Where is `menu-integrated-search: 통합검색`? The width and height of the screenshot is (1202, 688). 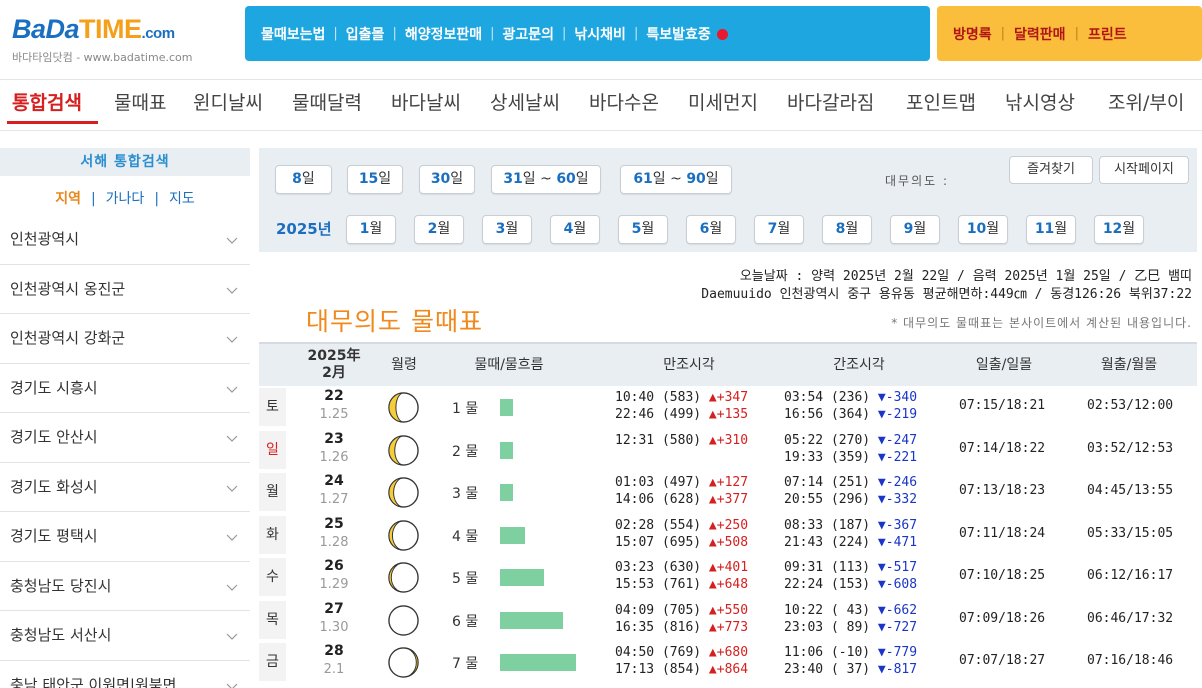
menu-integrated-search: 통합검색 is located at coordinates (47, 101).